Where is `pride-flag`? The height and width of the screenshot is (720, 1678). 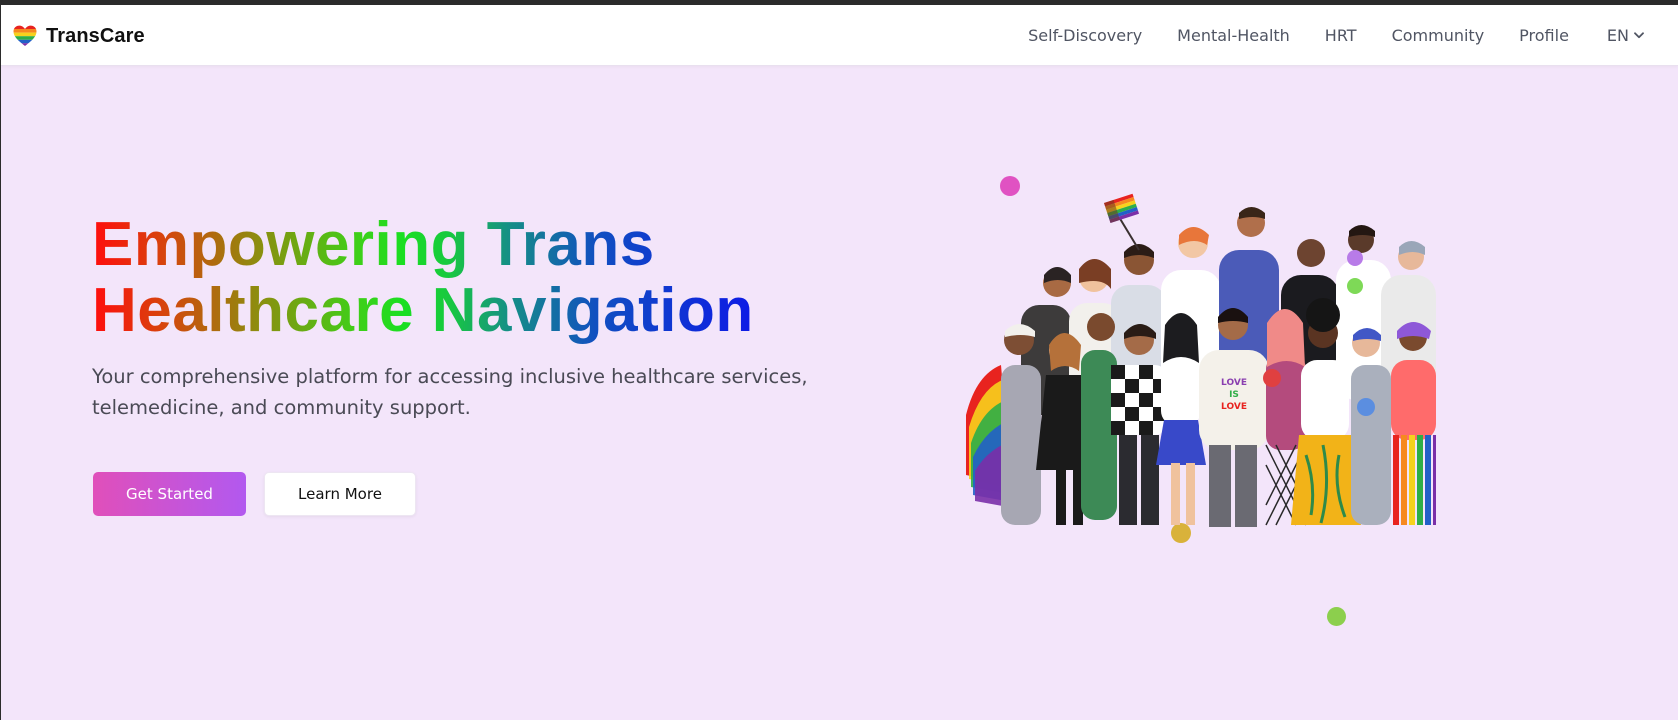 pride-flag is located at coordinates (1122, 222).